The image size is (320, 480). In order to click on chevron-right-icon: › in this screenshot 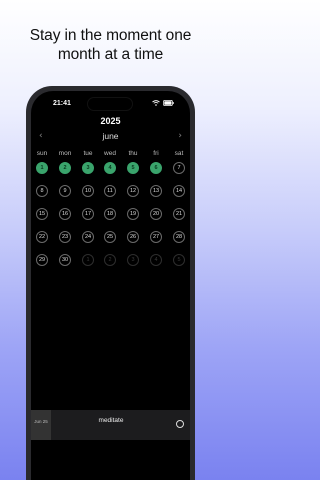, I will do `click(180, 136)`.